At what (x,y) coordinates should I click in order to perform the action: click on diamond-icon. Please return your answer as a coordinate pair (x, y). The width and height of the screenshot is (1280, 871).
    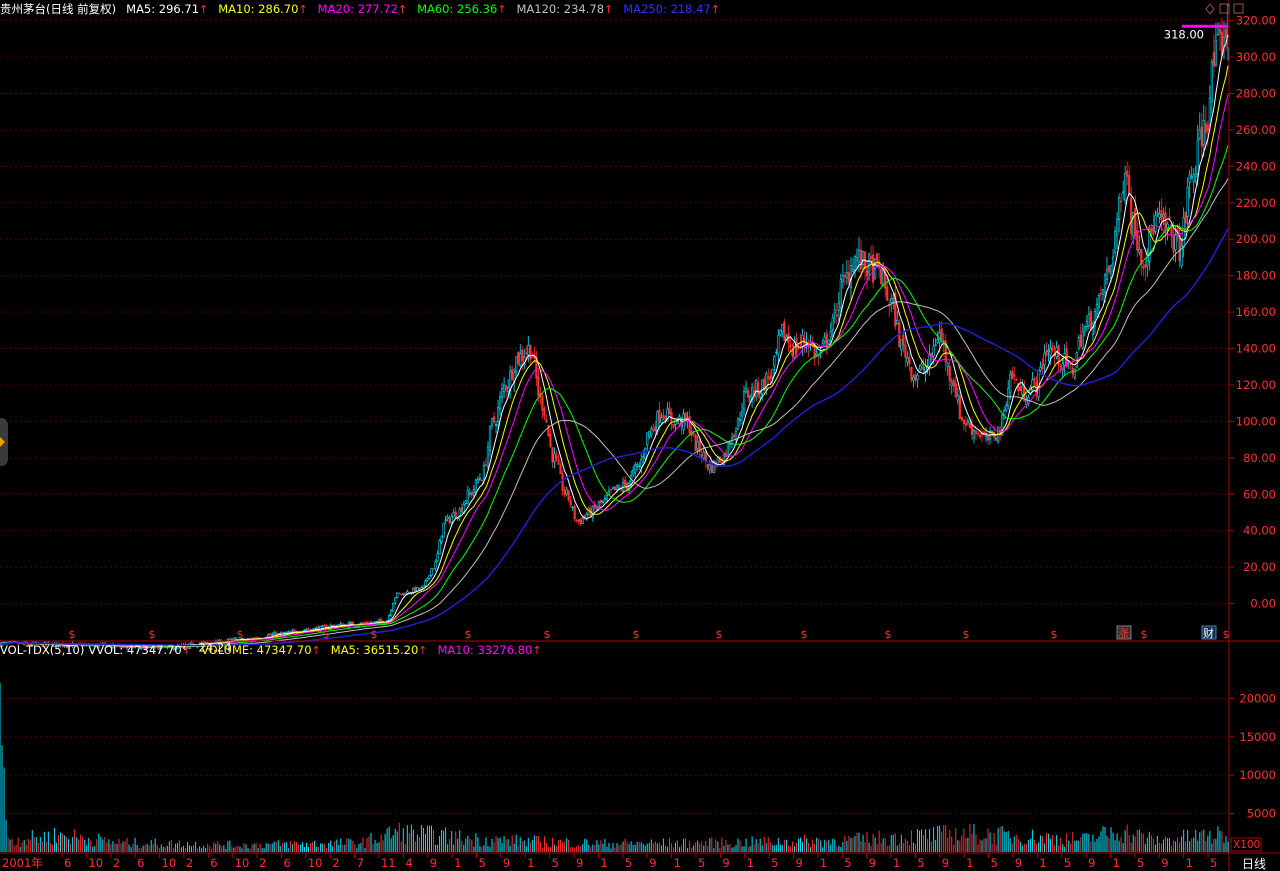
    Looking at the image, I should click on (1210, 9).